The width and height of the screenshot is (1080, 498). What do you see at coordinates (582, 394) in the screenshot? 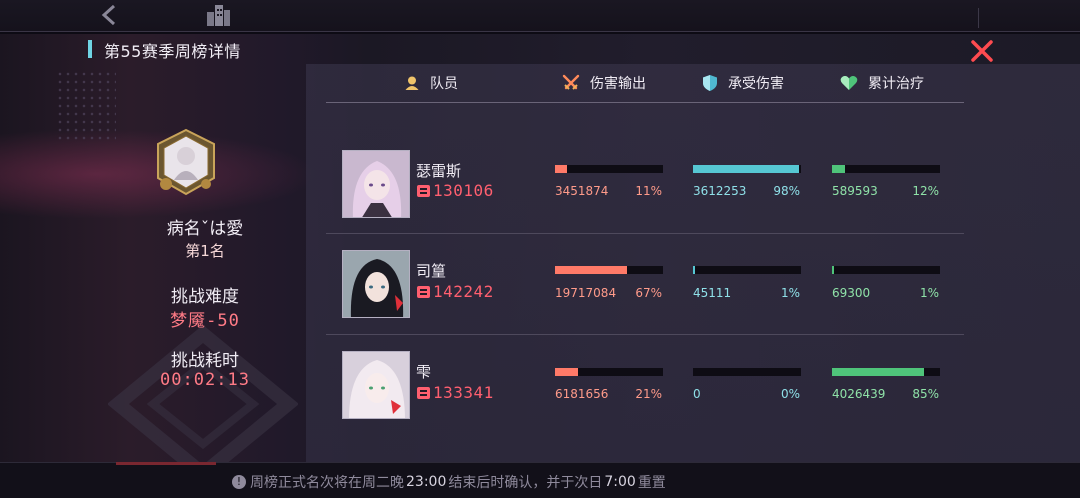
I see `damage-value: 6181656` at bounding box center [582, 394].